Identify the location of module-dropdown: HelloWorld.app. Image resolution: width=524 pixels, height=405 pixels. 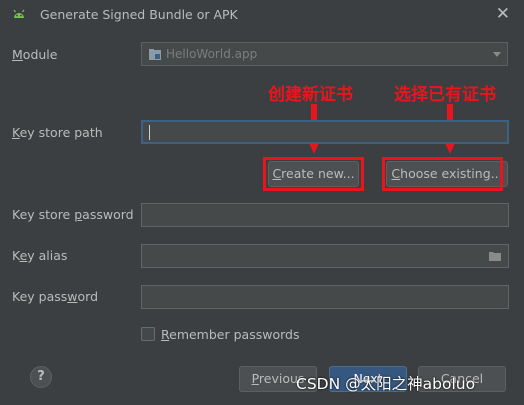
(324, 54).